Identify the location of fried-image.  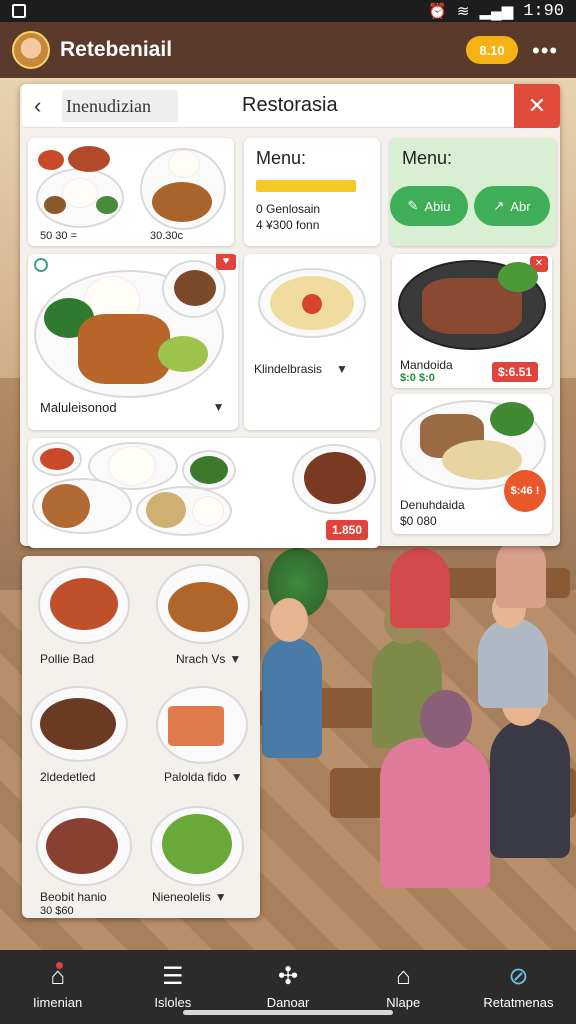
(203, 607).